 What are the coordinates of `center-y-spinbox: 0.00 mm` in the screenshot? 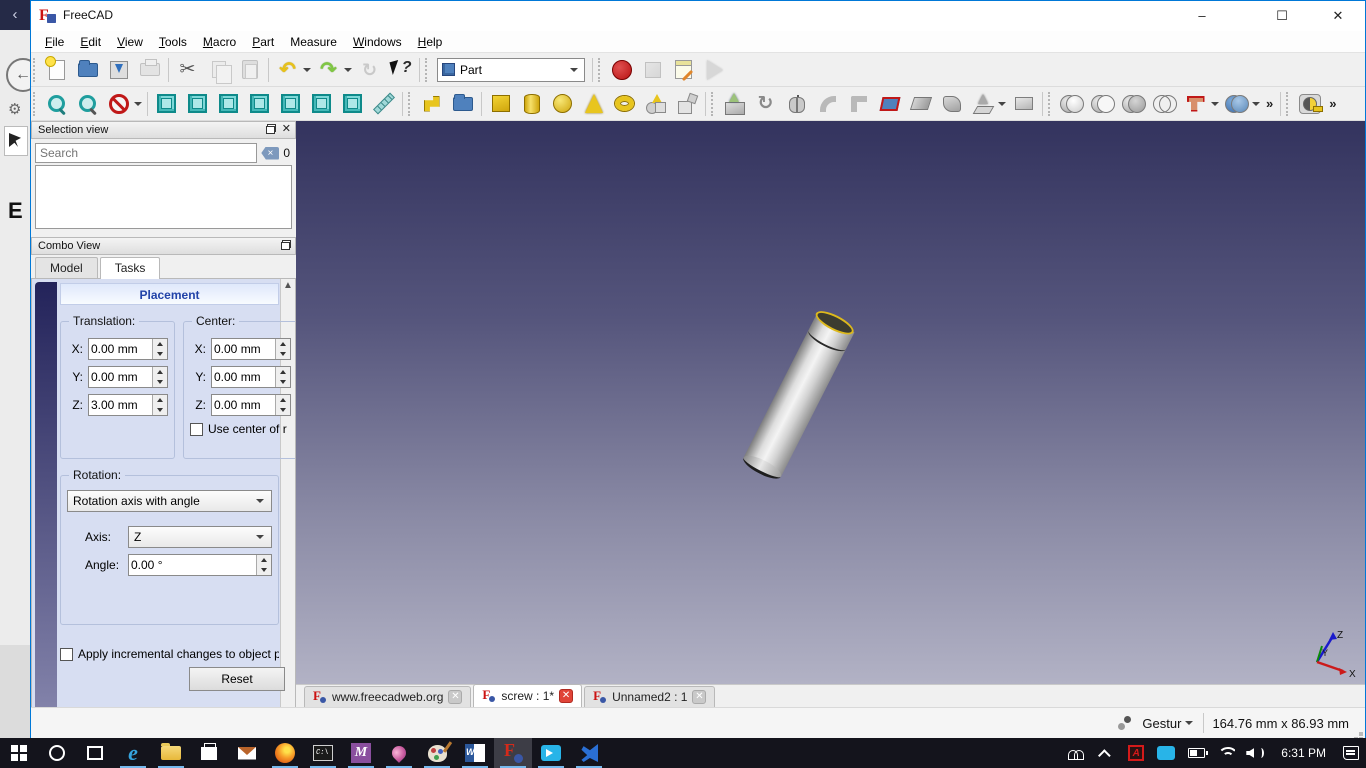 It's located at (251, 377).